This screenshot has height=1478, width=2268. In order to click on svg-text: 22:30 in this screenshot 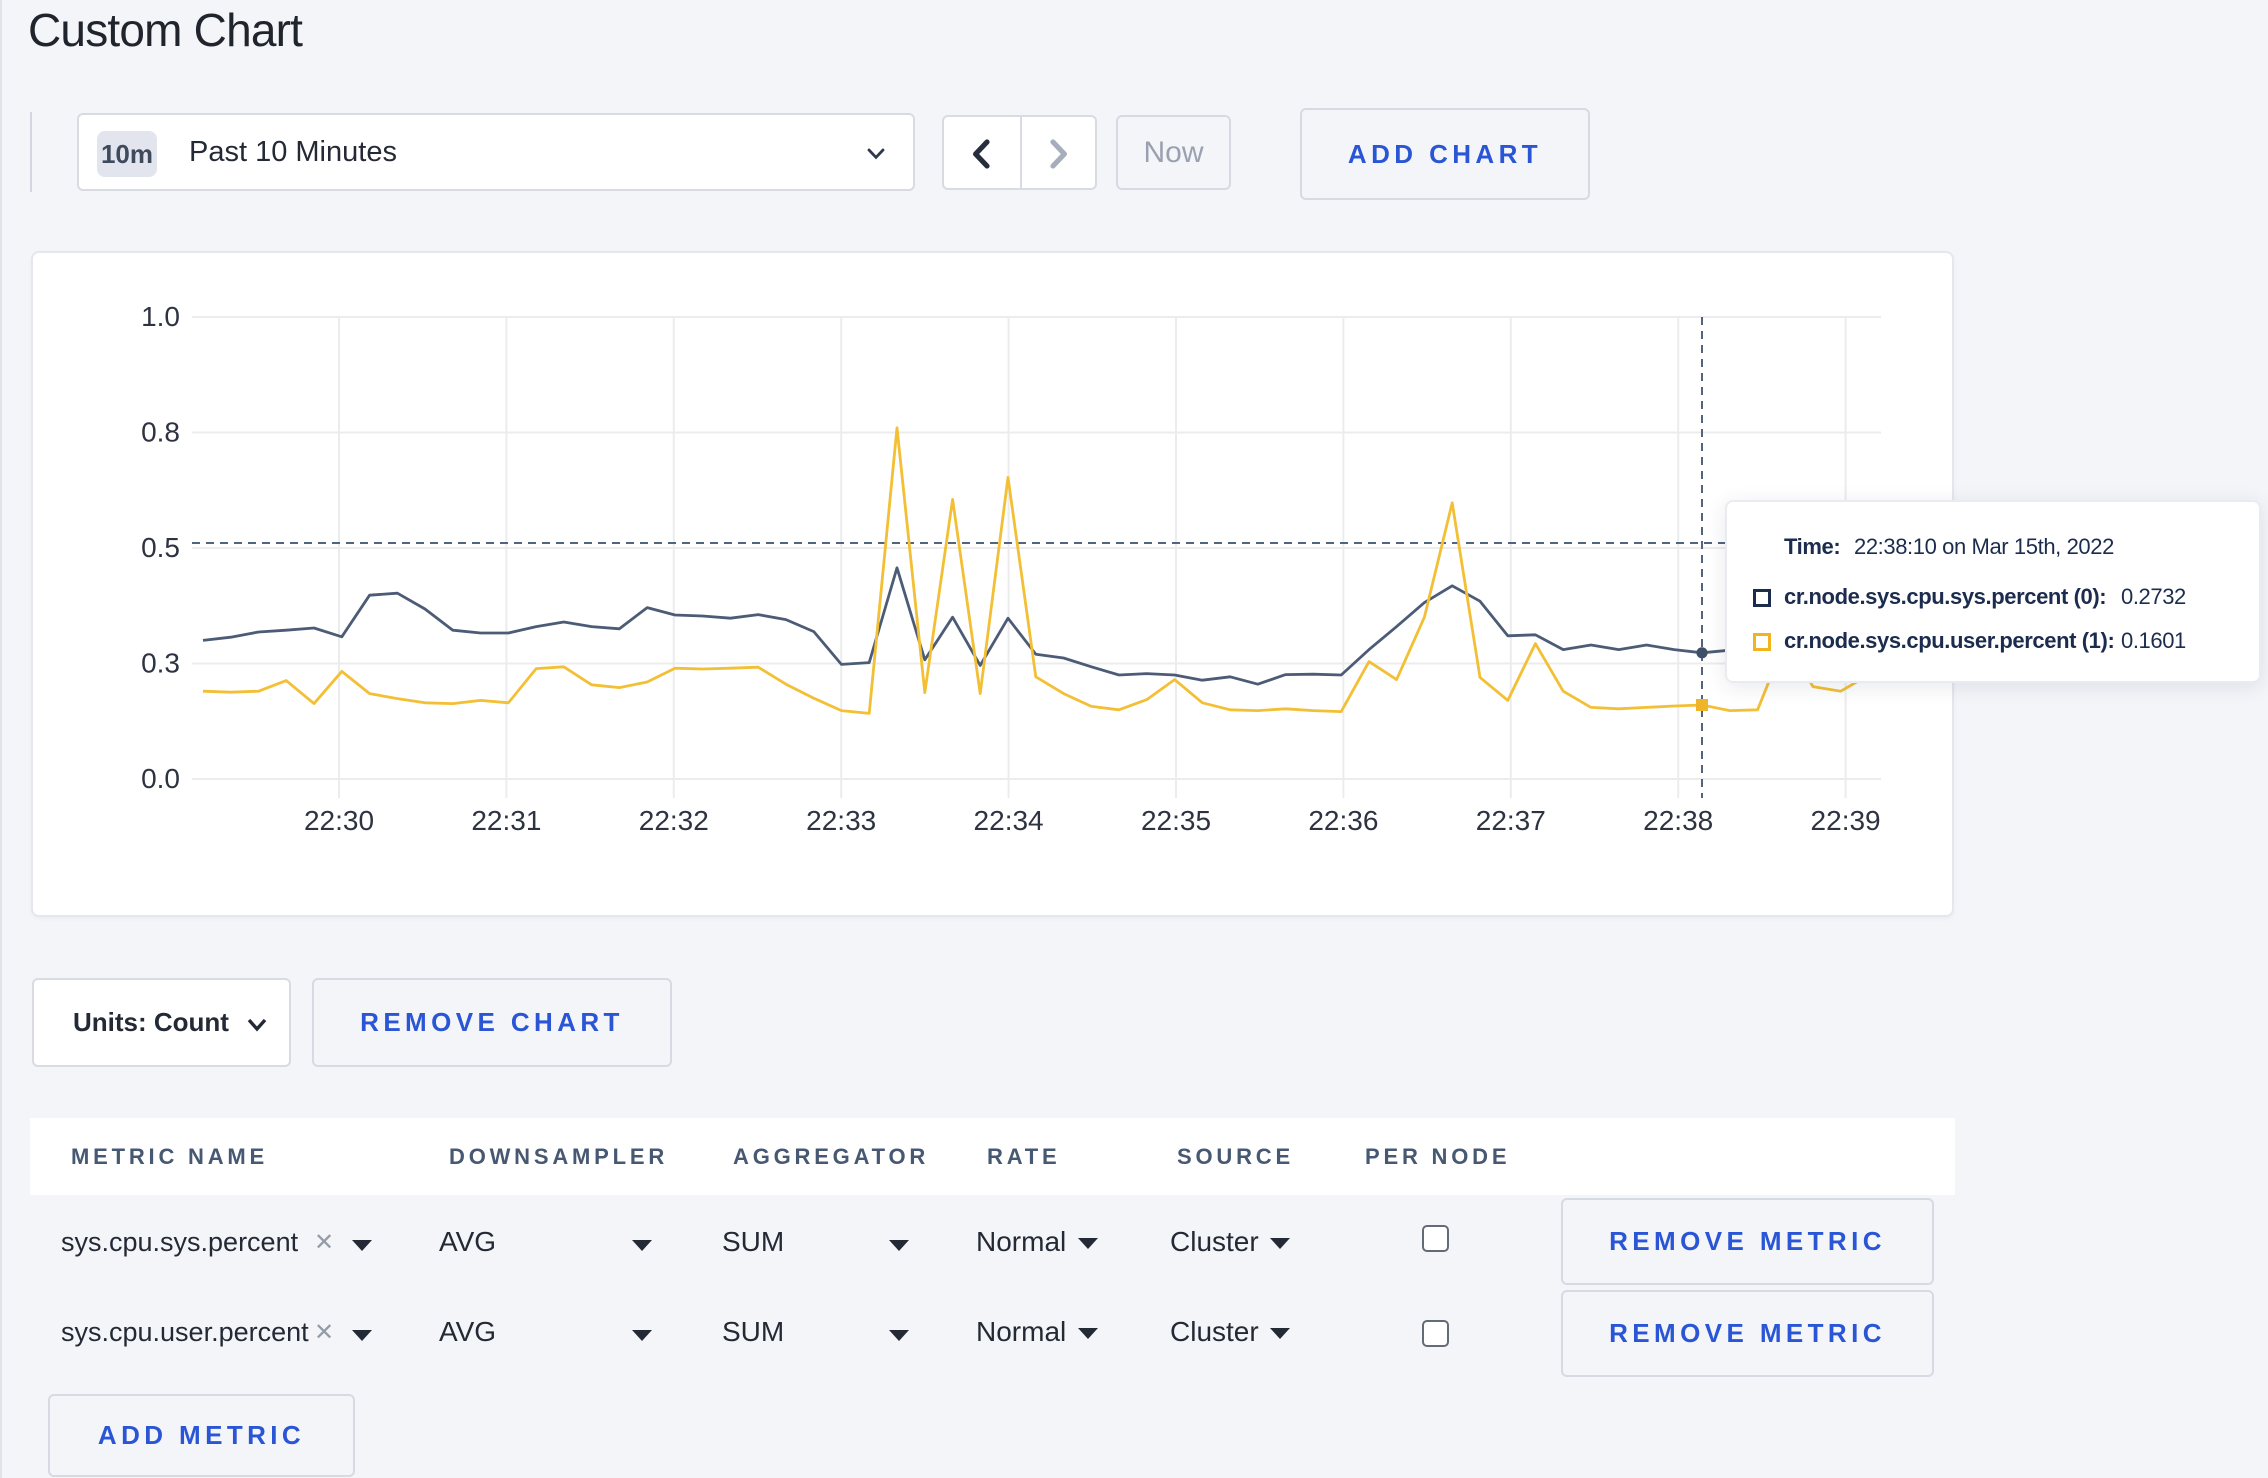, I will do `click(339, 820)`.